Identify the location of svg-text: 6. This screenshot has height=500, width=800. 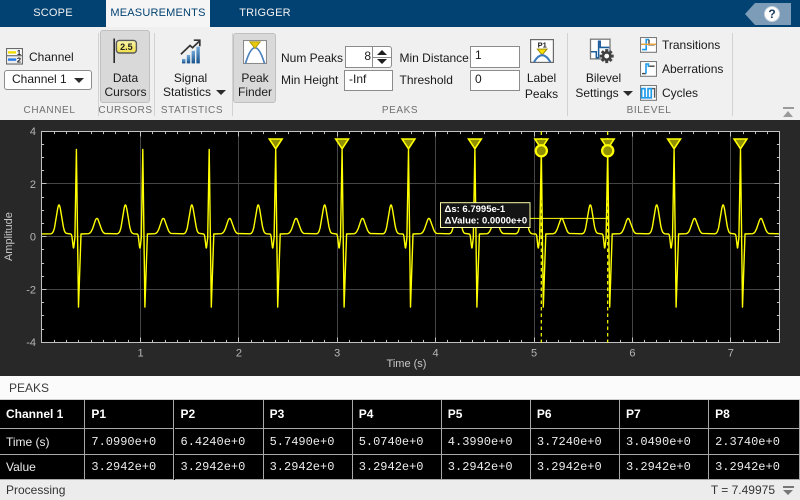
(632, 354).